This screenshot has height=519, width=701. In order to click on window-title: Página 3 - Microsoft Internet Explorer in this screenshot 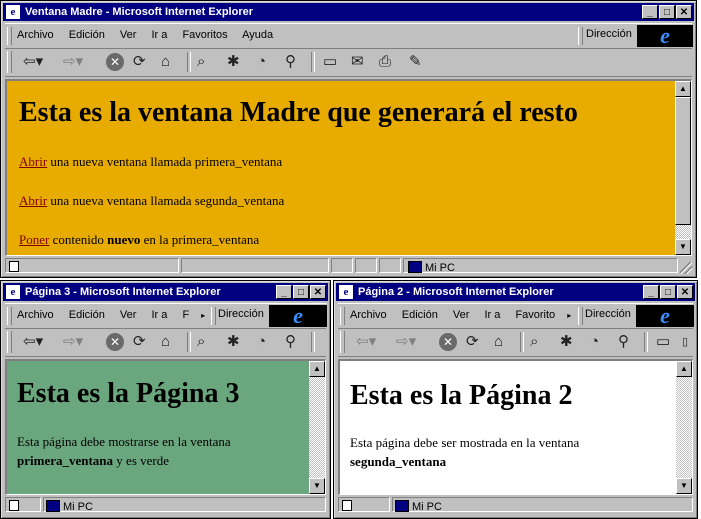, I will do `click(123, 292)`.